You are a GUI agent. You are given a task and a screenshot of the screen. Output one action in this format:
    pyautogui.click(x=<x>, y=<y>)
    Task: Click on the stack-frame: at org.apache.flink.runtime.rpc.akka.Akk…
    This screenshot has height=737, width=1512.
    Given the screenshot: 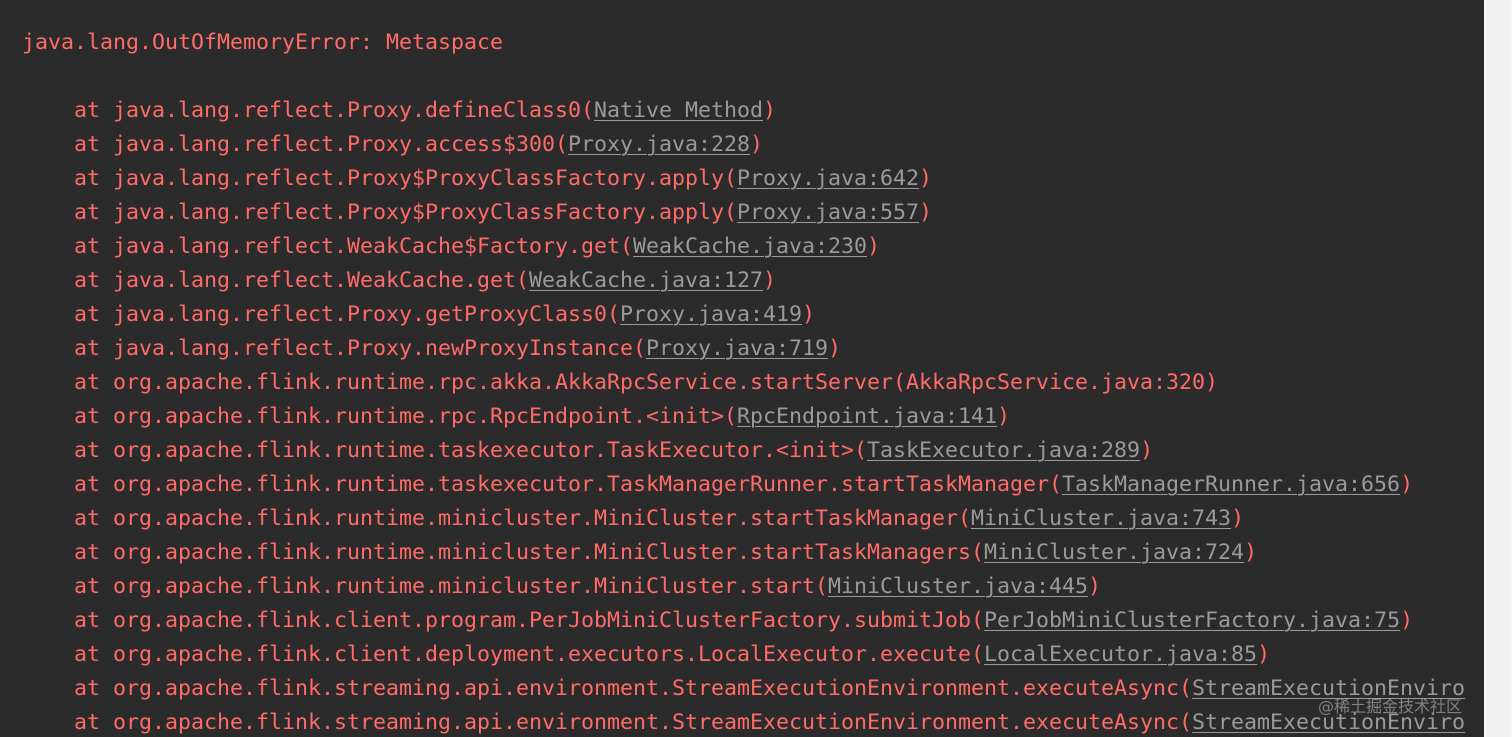 What is the action you would take?
    pyautogui.click(x=646, y=383)
    